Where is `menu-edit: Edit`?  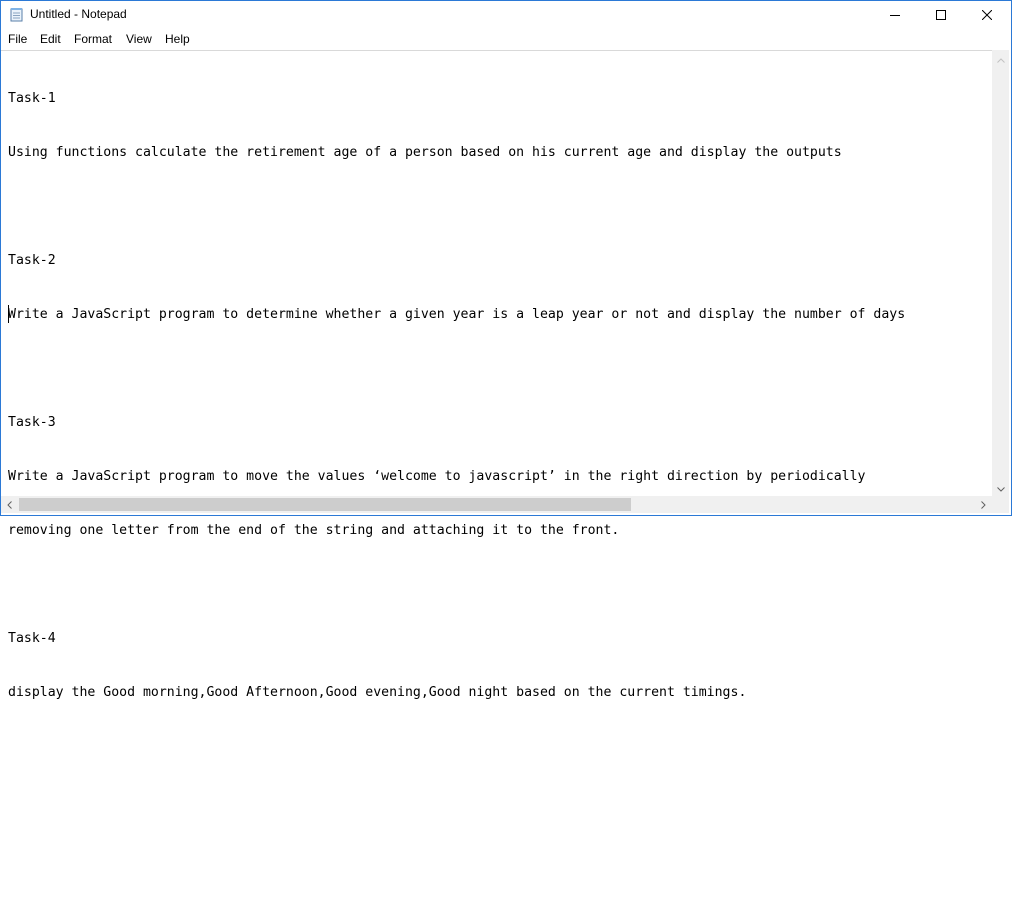
menu-edit: Edit is located at coordinates (50, 39).